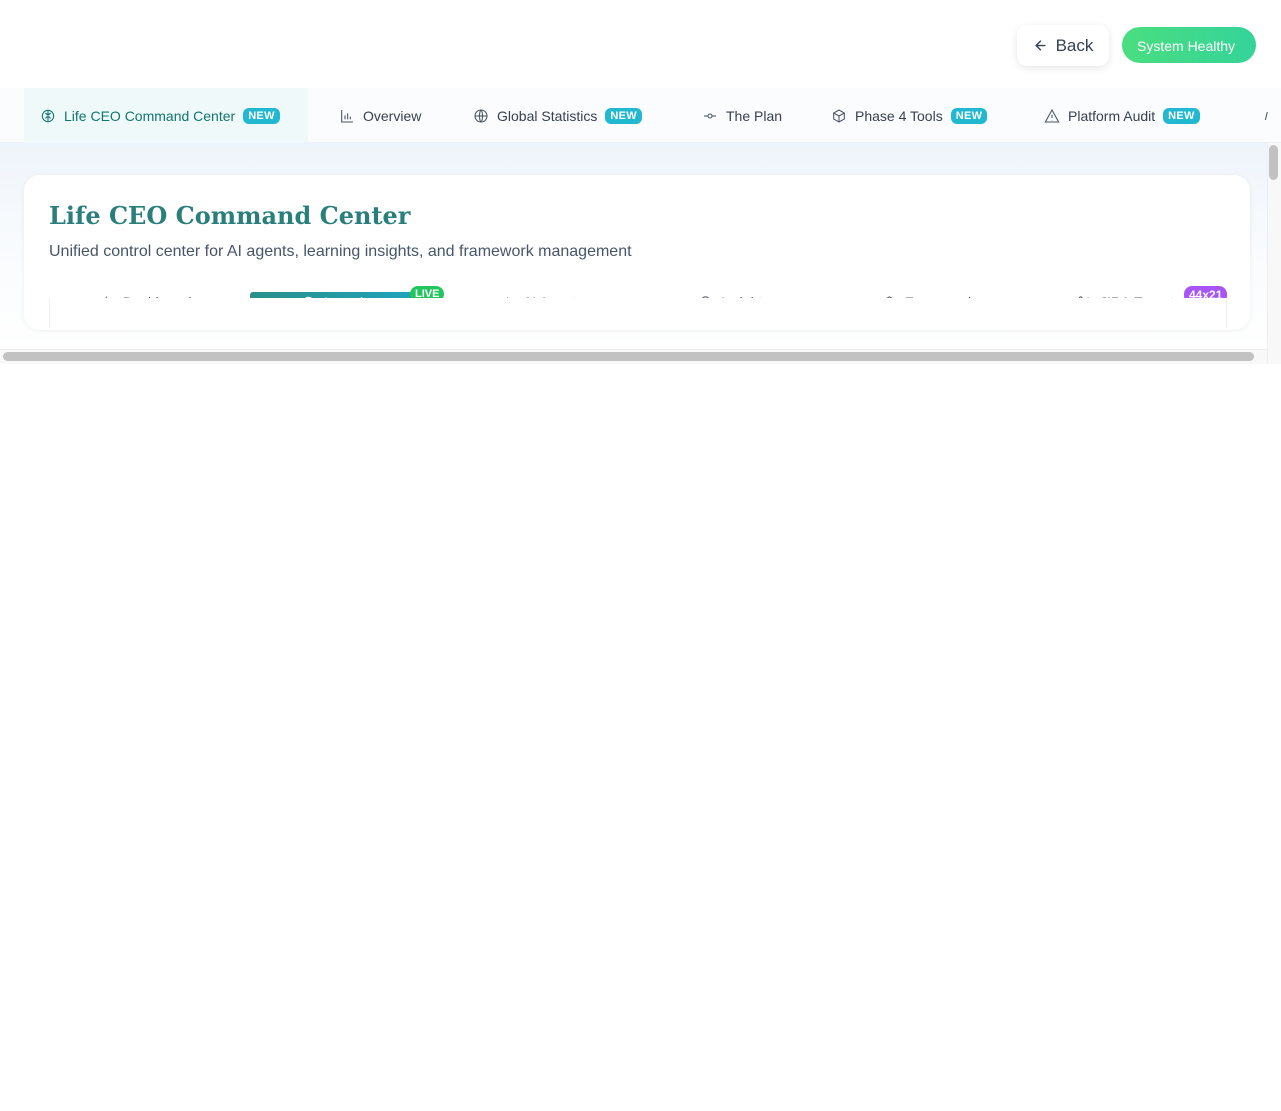 The width and height of the screenshot is (1281, 1111). I want to click on arrow-left-icon, so click(1040, 45).